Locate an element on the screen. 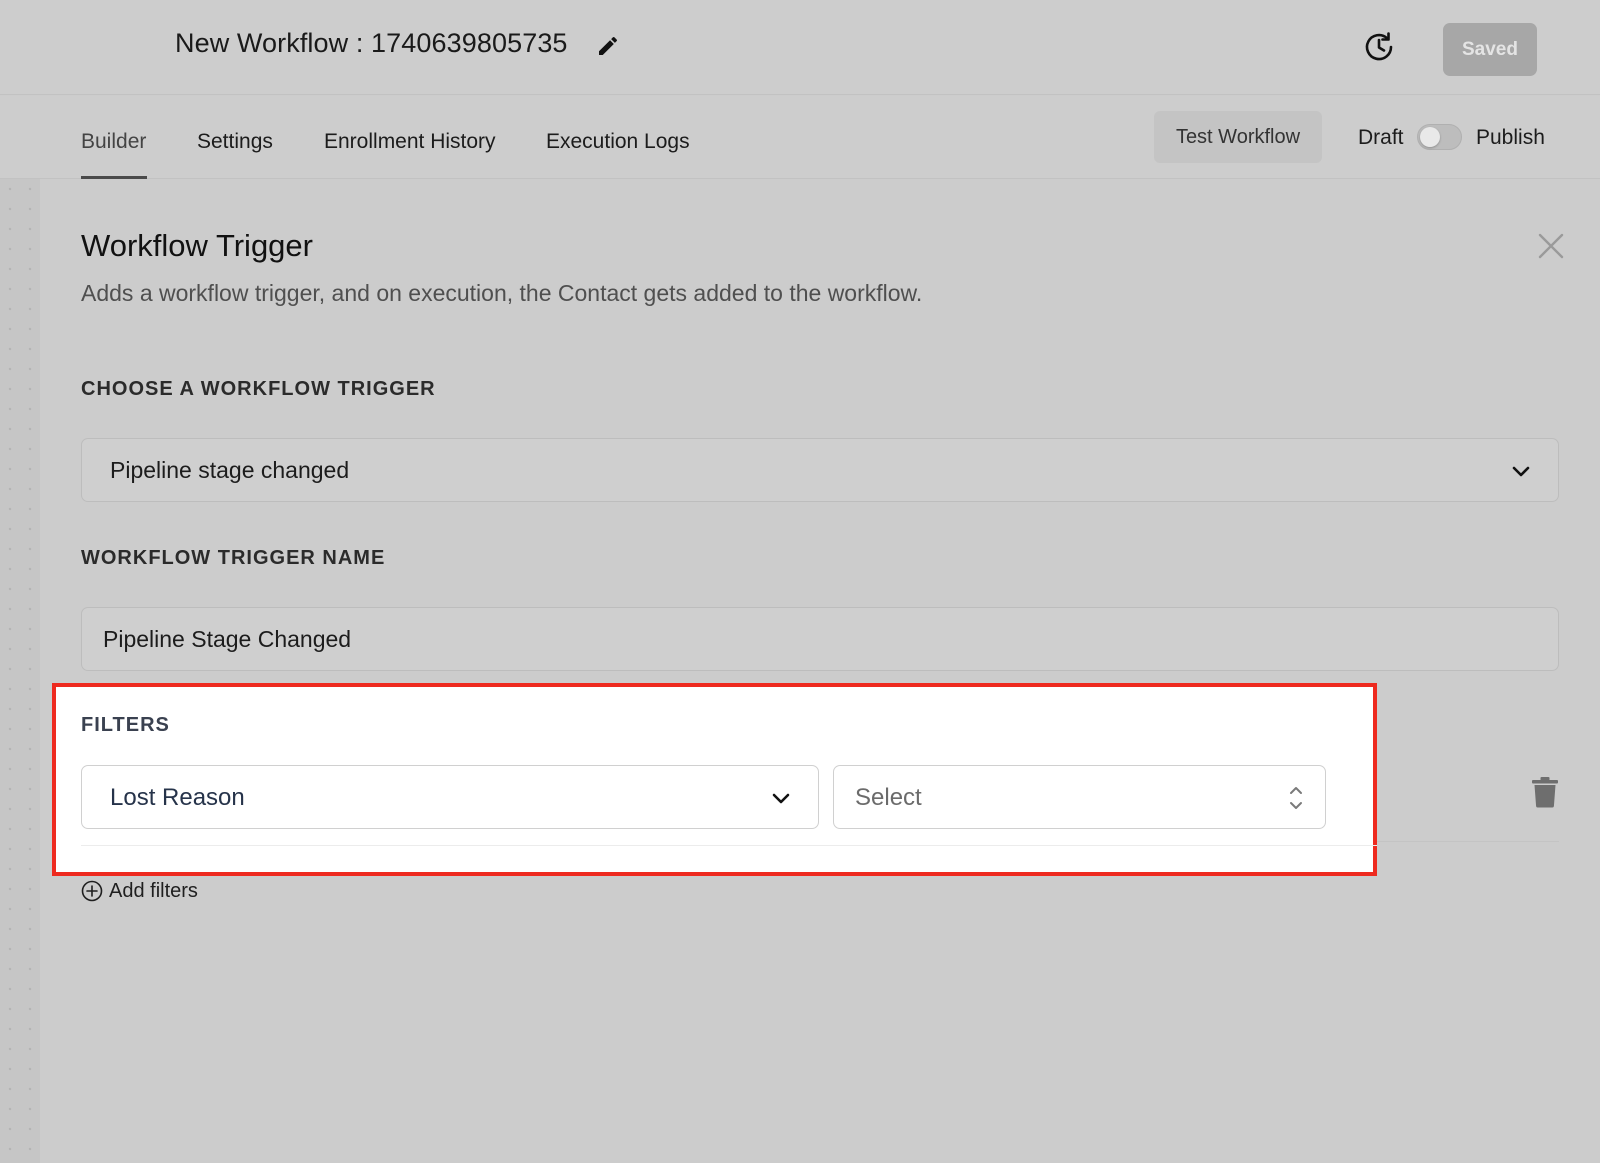 This screenshot has width=1600, height=1163. trigger-name-value: Pipeline Stage Changed is located at coordinates (227, 639).